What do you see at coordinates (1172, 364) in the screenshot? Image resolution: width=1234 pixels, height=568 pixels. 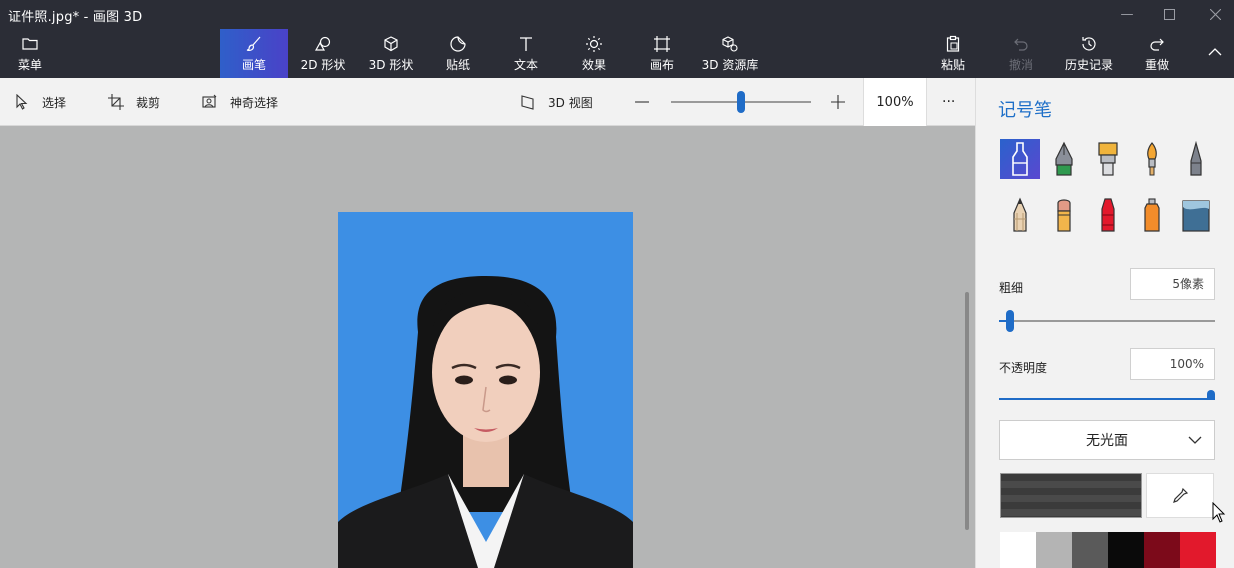 I see `opacity-input: 100%` at bounding box center [1172, 364].